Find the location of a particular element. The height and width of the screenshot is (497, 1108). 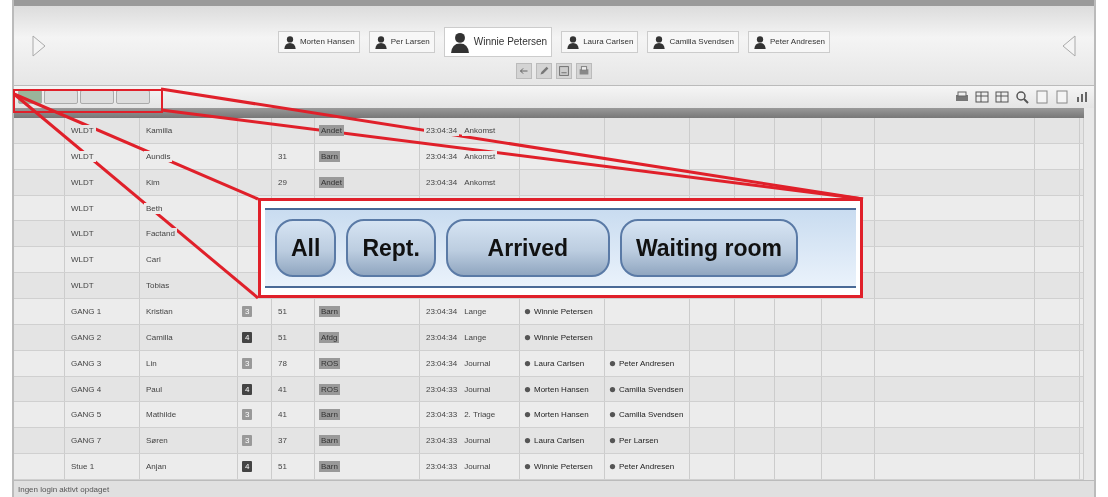

staff-name: Per Larsen is located at coordinates (410, 41).